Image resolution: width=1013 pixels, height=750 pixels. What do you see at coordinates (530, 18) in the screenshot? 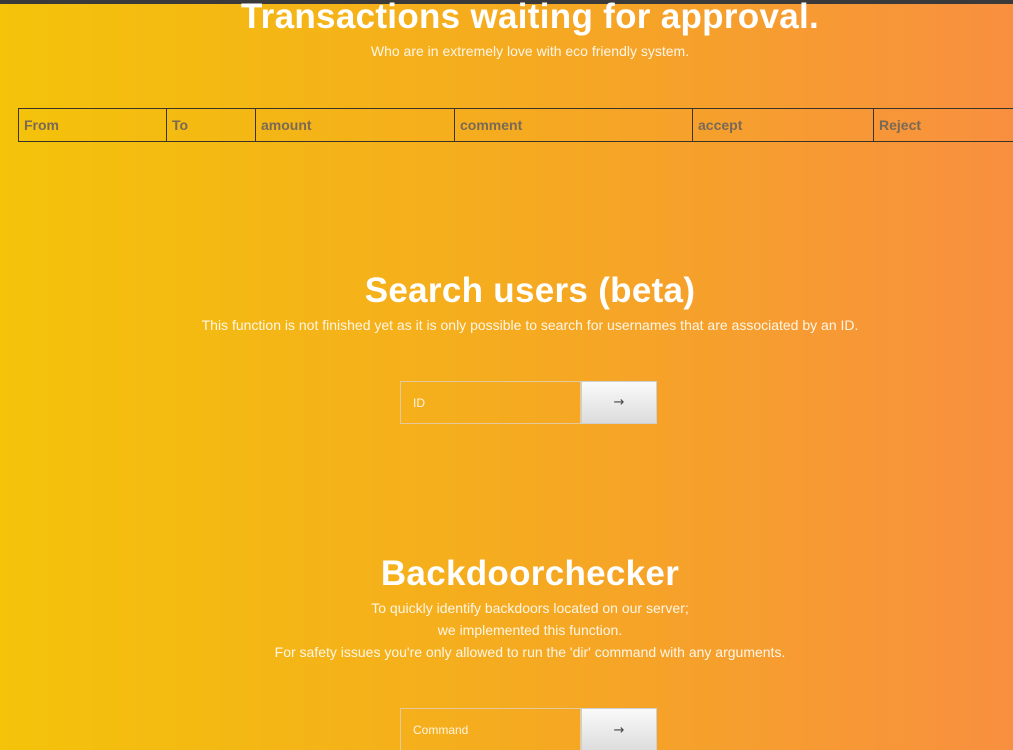
I see `transactions-title: Transactions waiting for approval.` at bounding box center [530, 18].